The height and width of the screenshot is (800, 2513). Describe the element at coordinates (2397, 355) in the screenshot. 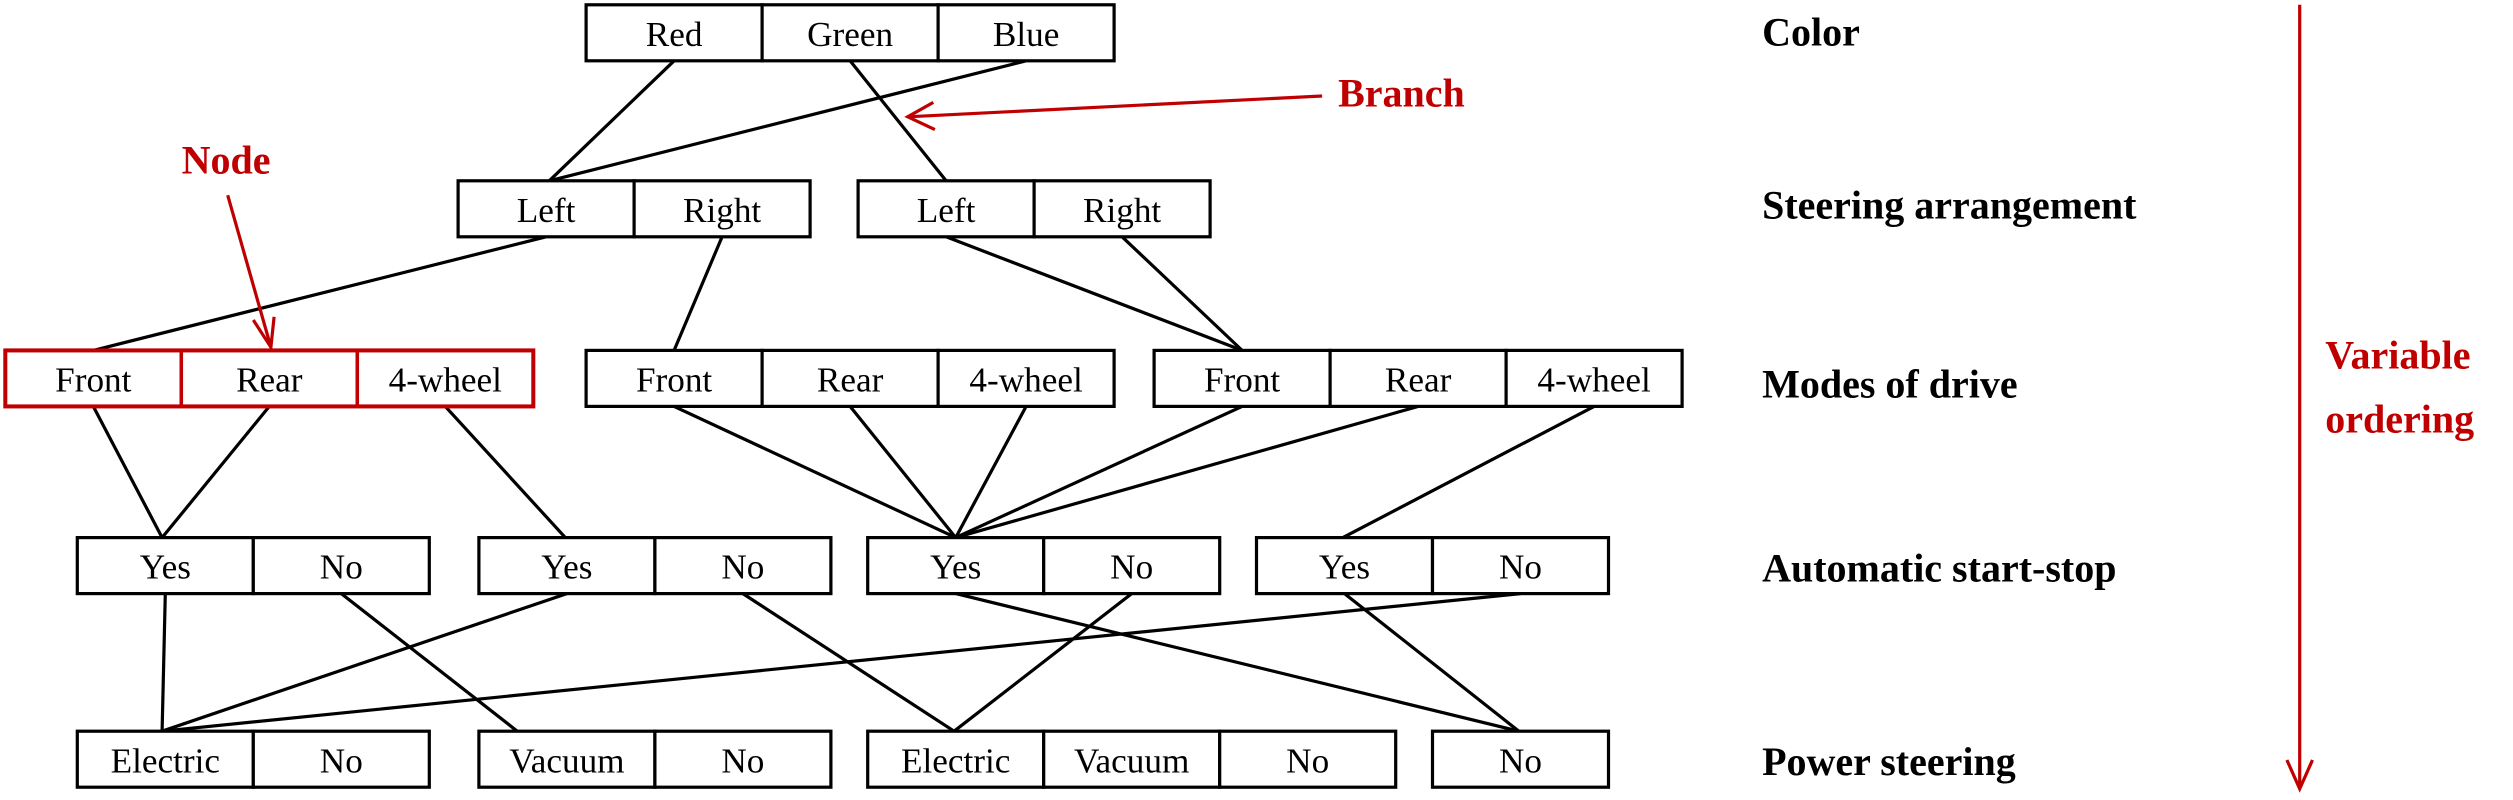

I see `ordering-label-line1: Variable` at that location.